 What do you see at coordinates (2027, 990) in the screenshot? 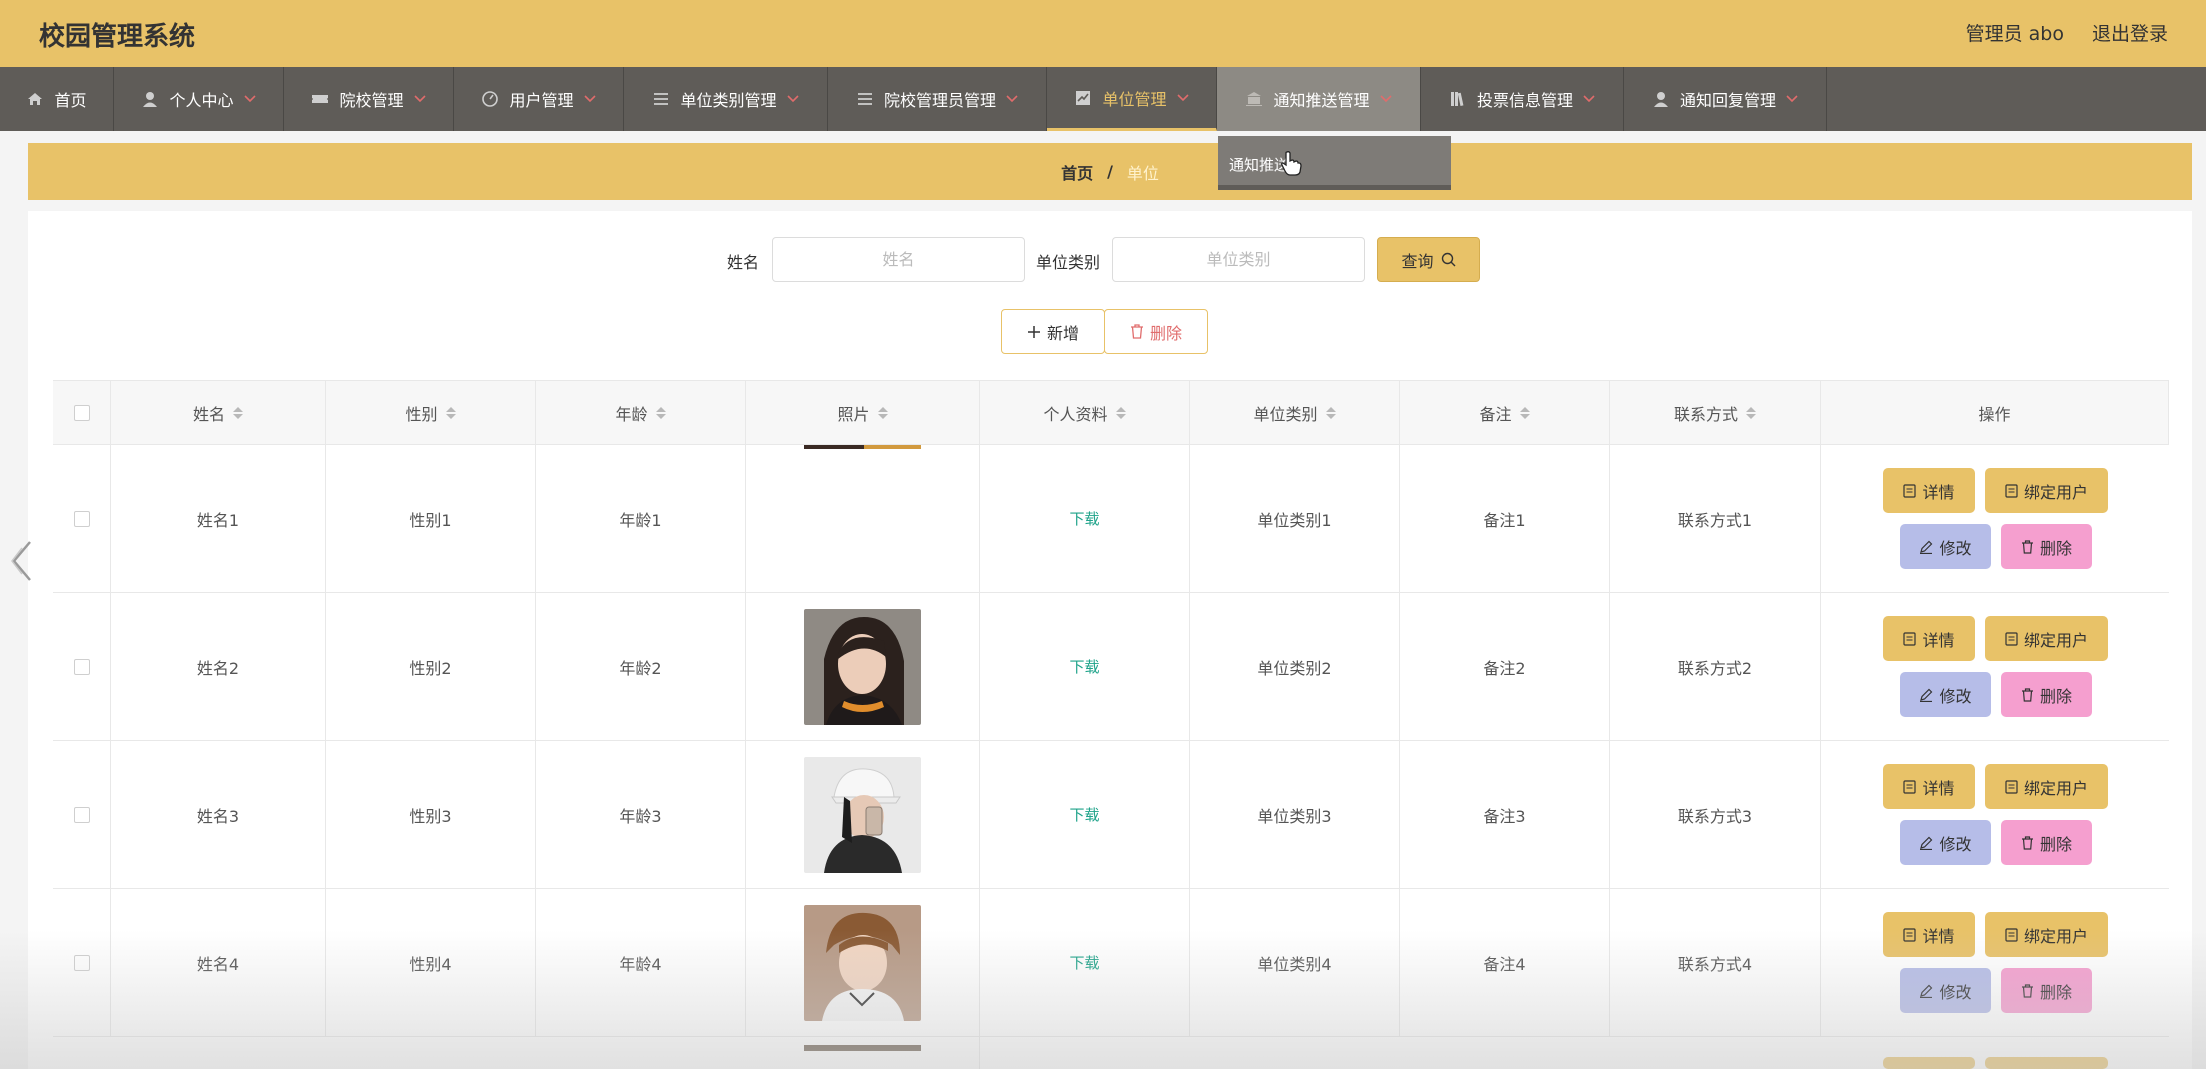
I see `trash-icon` at bounding box center [2027, 990].